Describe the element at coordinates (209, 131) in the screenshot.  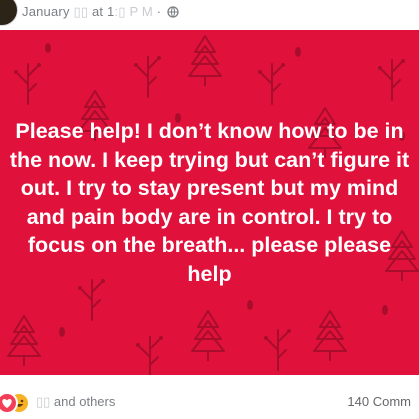
I see `post-message-line: Please help! I don’t know how to be in` at that location.